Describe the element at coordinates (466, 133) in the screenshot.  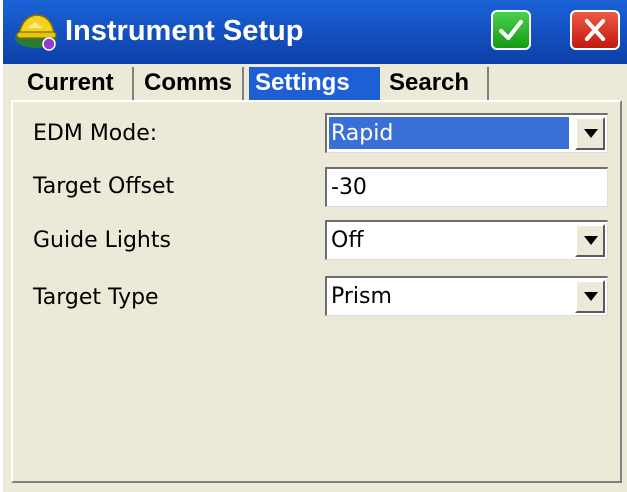
I see `edm-mode-dropdown: Rapid` at that location.